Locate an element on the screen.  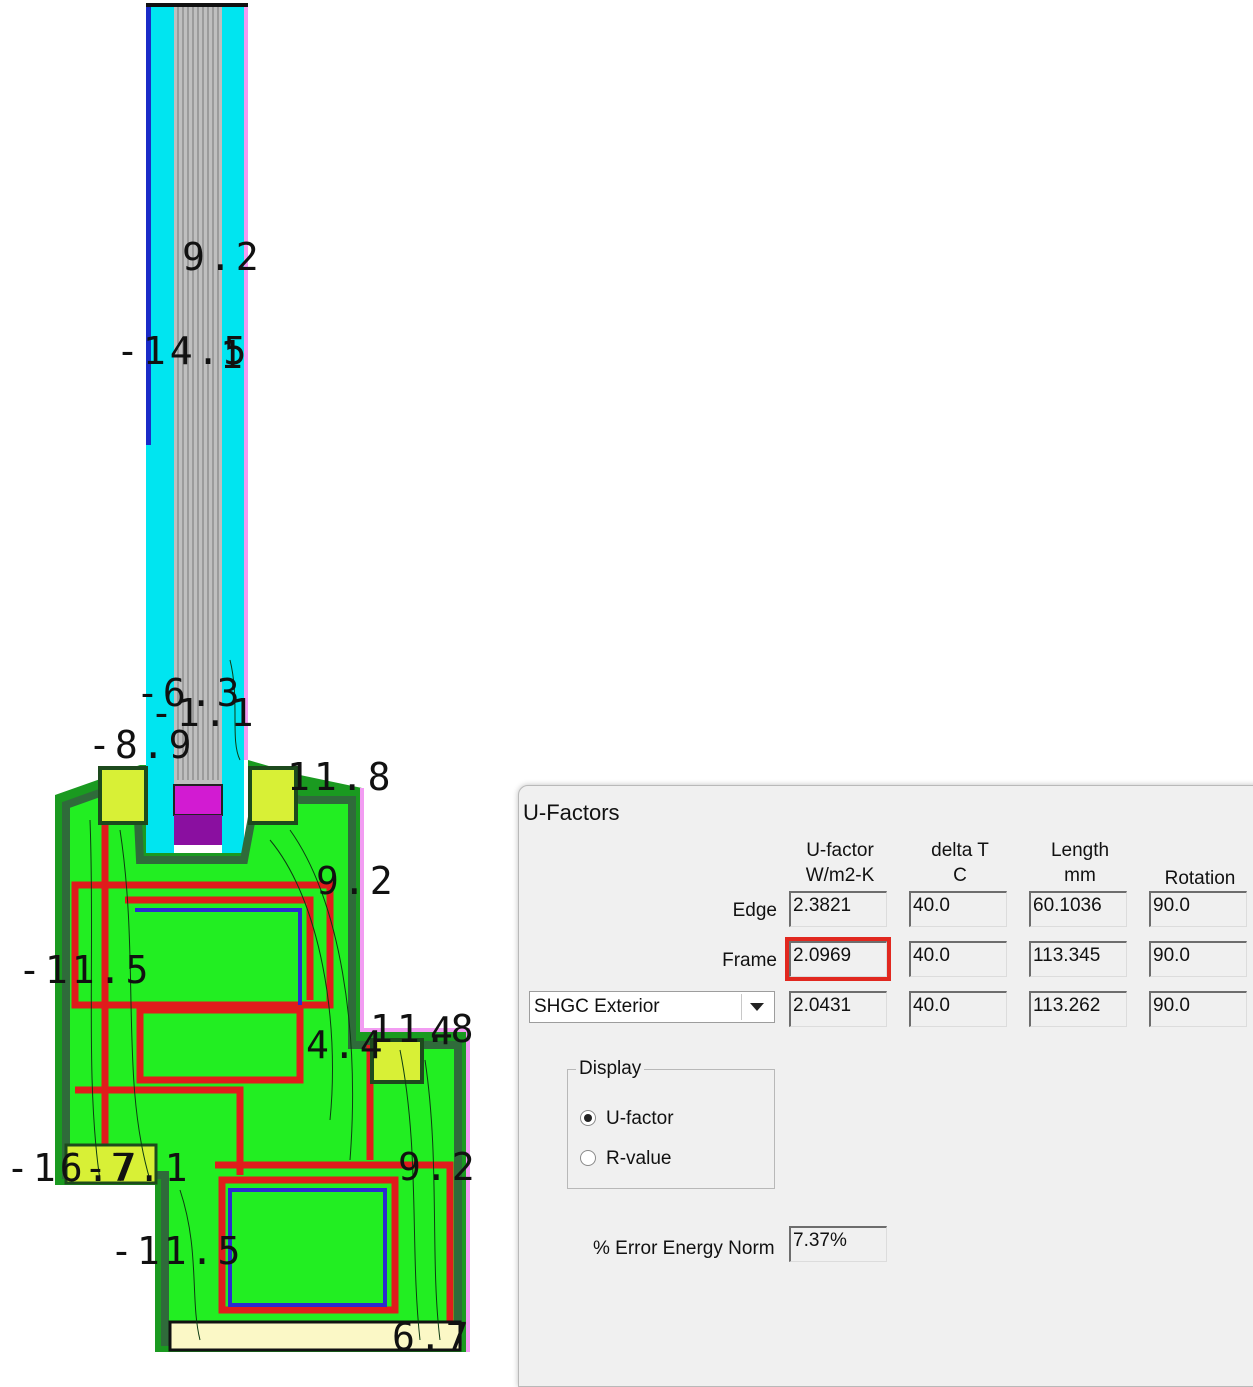
error-energy-norm-label: % Error Energy Norm is located at coordinates (684, 1248).